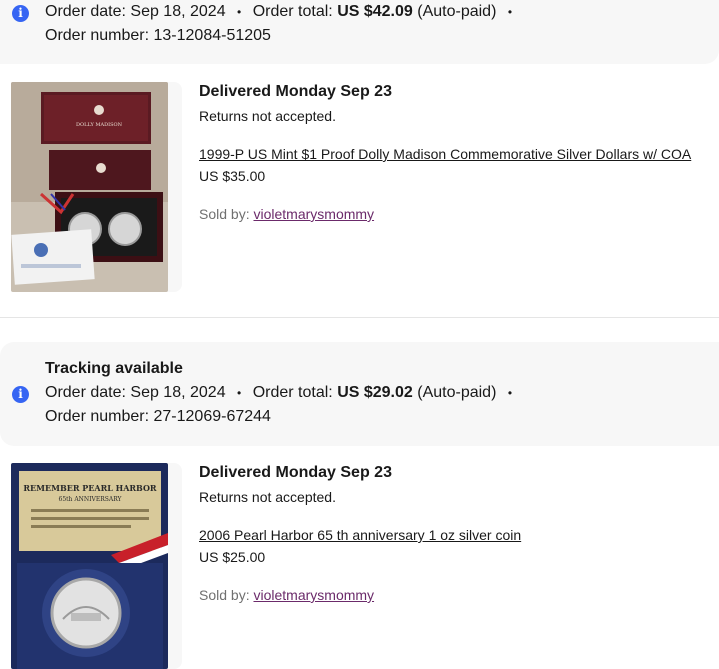 Image resolution: width=719 pixels, height=669 pixels. What do you see at coordinates (212, 416) in the screenshot?
I see `order-number: 27-12069-67244` at bounding box center [212, 416].